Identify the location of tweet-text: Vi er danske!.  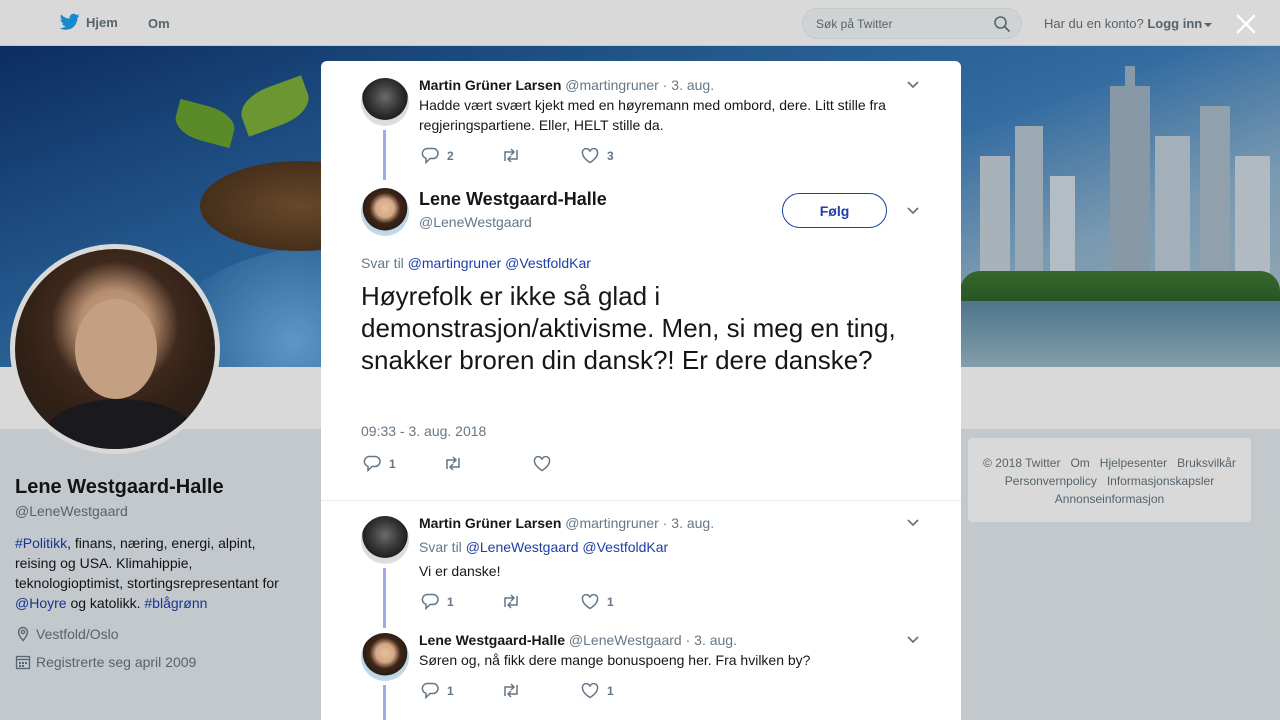
(460, 571).